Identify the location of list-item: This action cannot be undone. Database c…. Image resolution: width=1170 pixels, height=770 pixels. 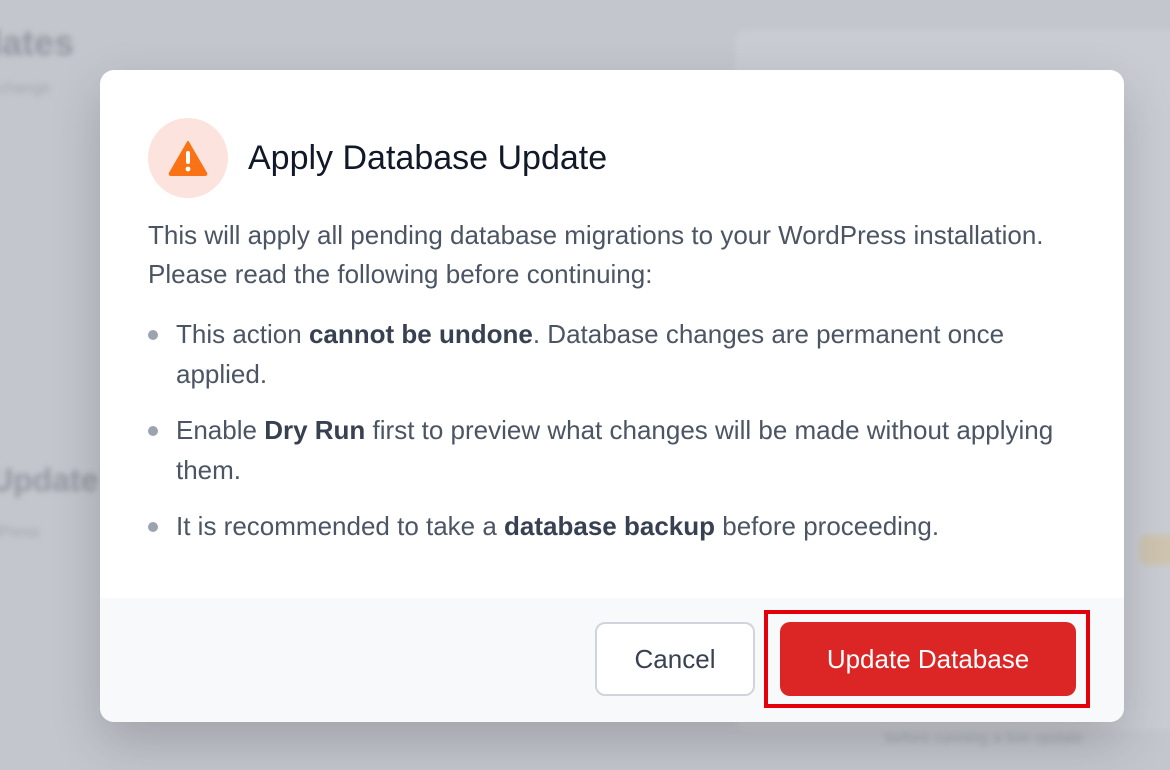
(612, 354).